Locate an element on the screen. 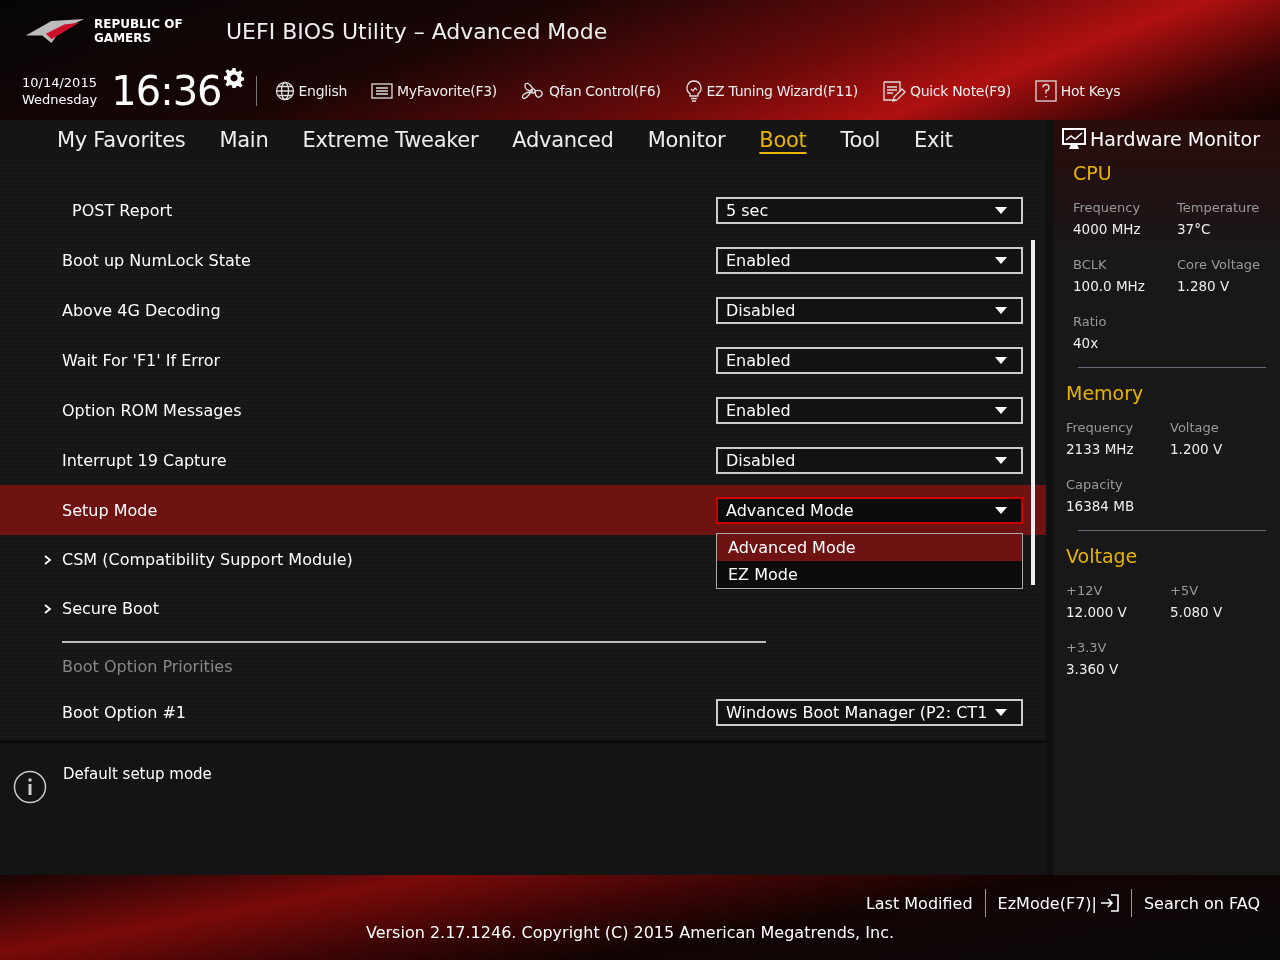 Image resolution: width=1280 pixels, height=960 pixels. toolbar-button: Quick Note(F9) is located at coordinates (946, 91).